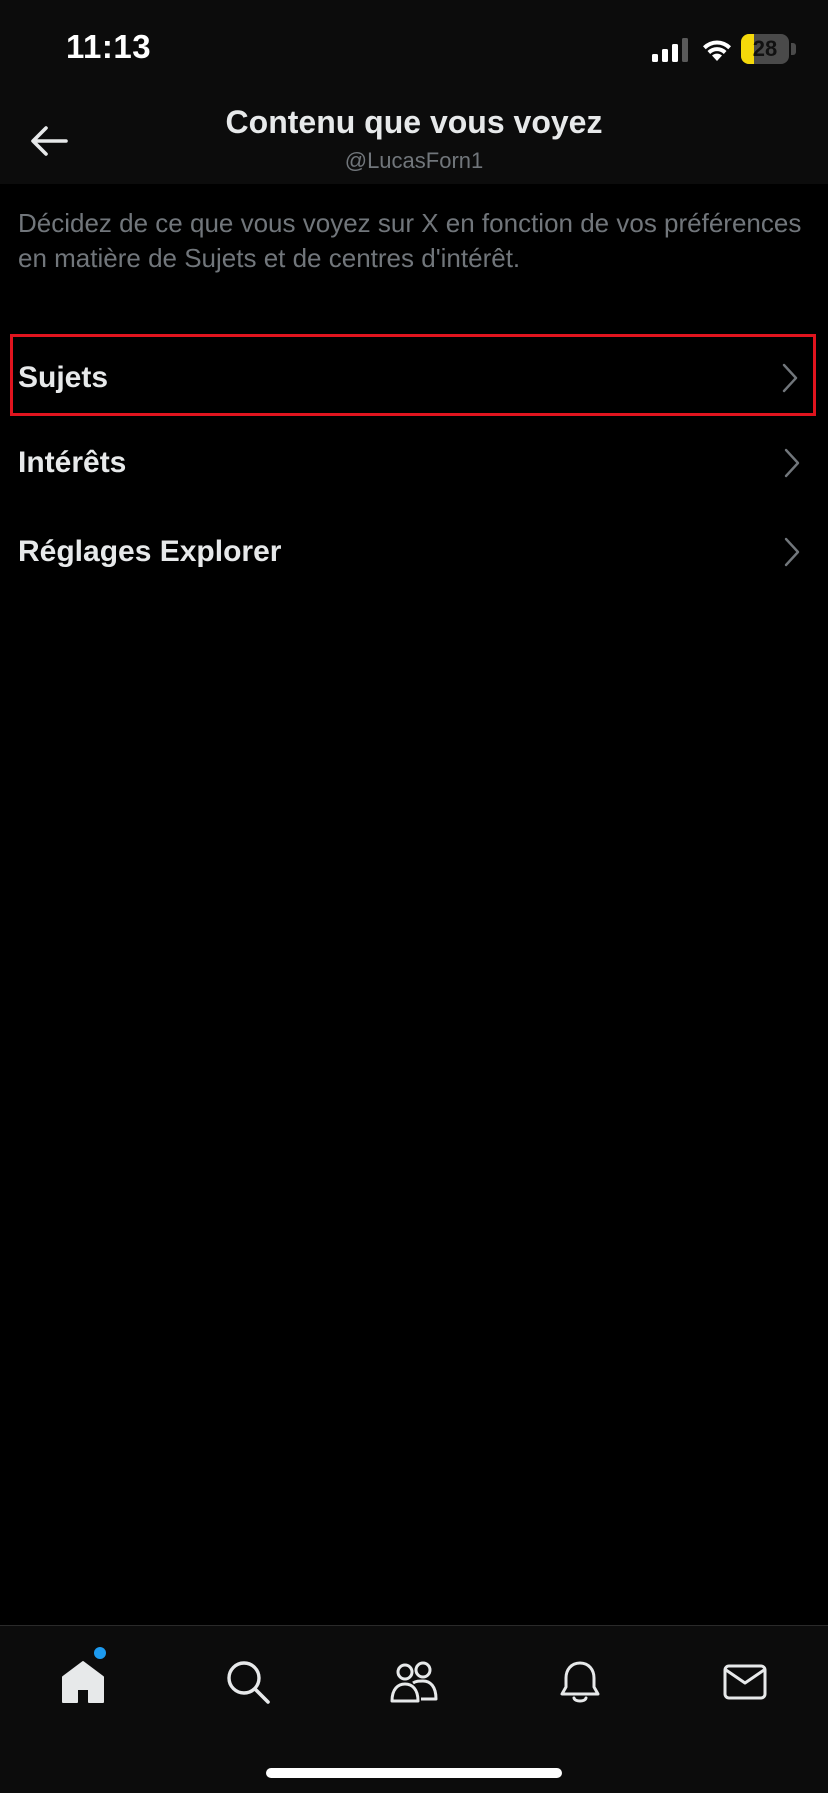 The image size is (828, 1793). I want to click on nav-messages-button, so click(745, 1682).